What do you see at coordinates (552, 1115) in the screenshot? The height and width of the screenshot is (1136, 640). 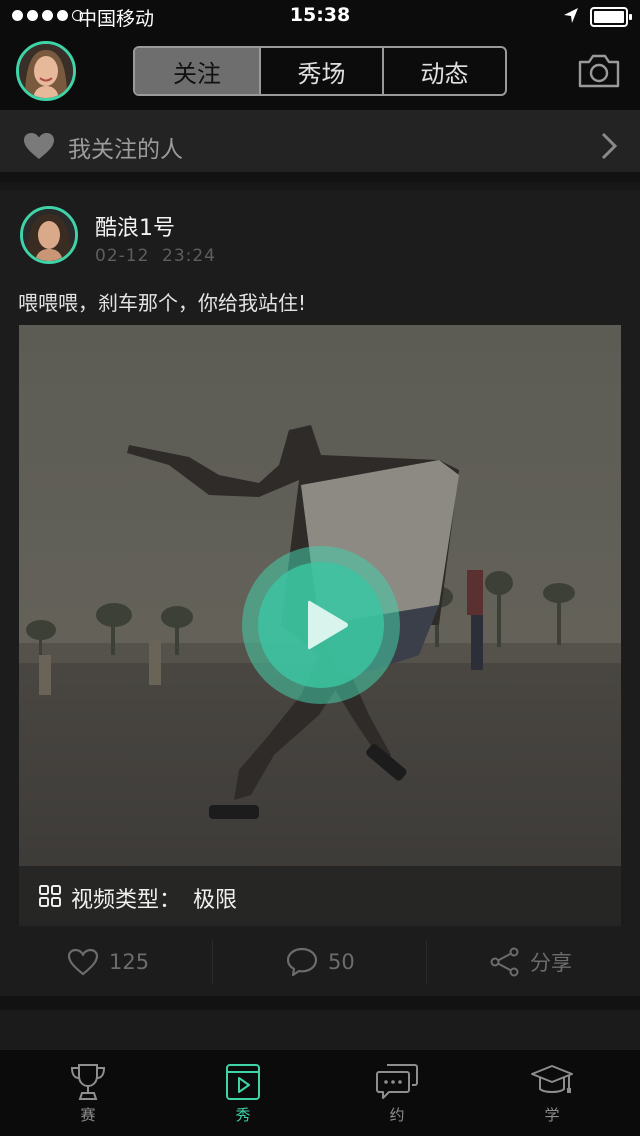 I see `tab-learn-label: 学` at bounding box center [552, 1115].